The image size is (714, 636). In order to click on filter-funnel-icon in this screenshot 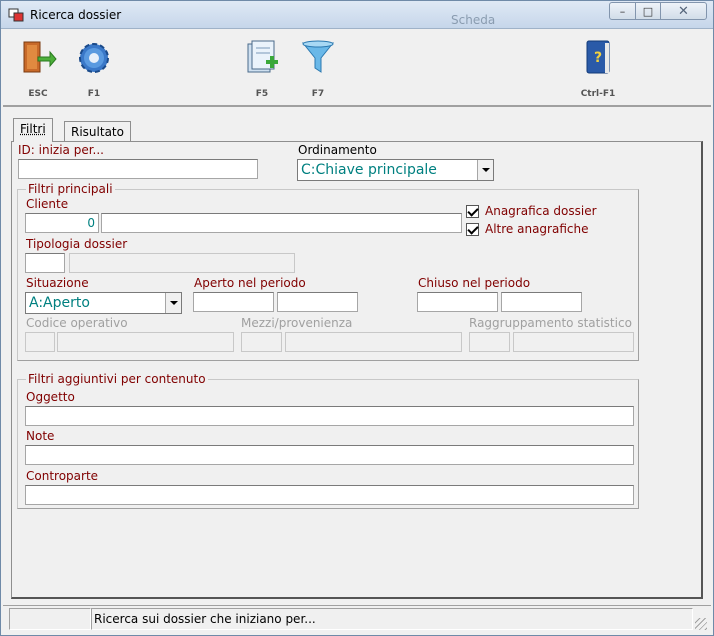, I will do `click(318, 56)`.